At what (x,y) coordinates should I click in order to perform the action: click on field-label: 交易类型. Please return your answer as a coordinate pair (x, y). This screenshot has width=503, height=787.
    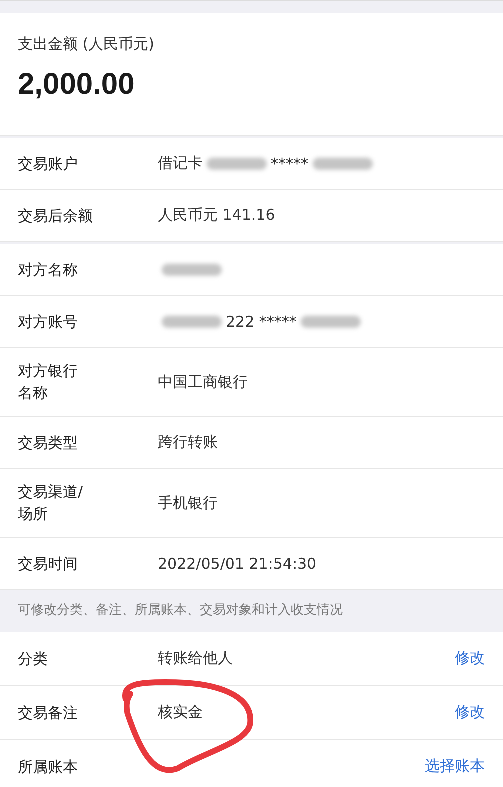
    Looking at the image, I should click on (48, 443).